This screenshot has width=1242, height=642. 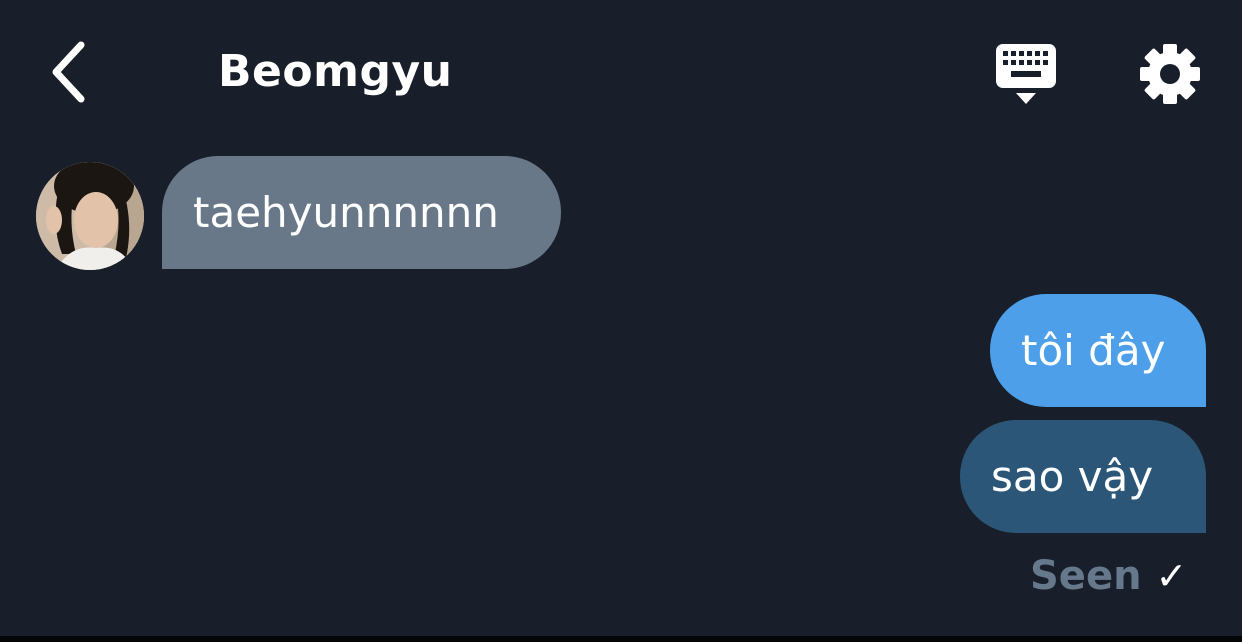 I want to click on message-text: taehyunnnnnn, so click(x=346, y=212).